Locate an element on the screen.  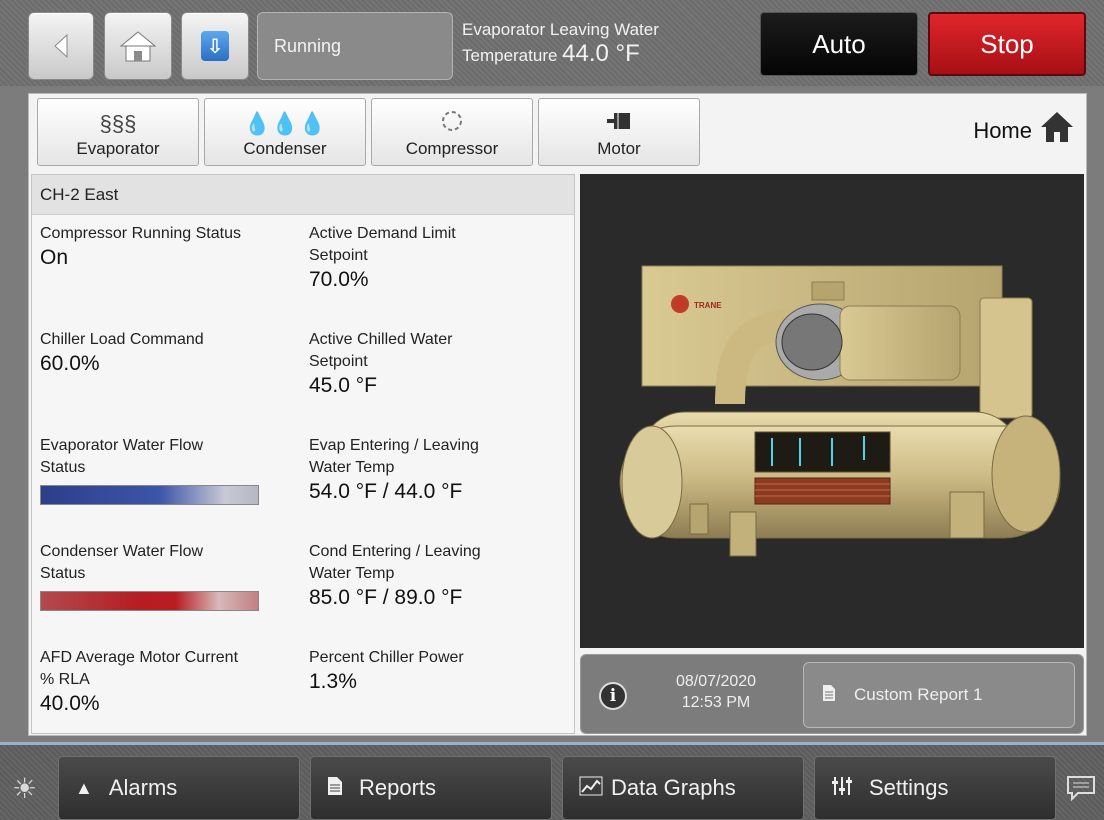
evap-temps-value: 54.0 °F / 44.0 °F is located at coordinates (386, 491).